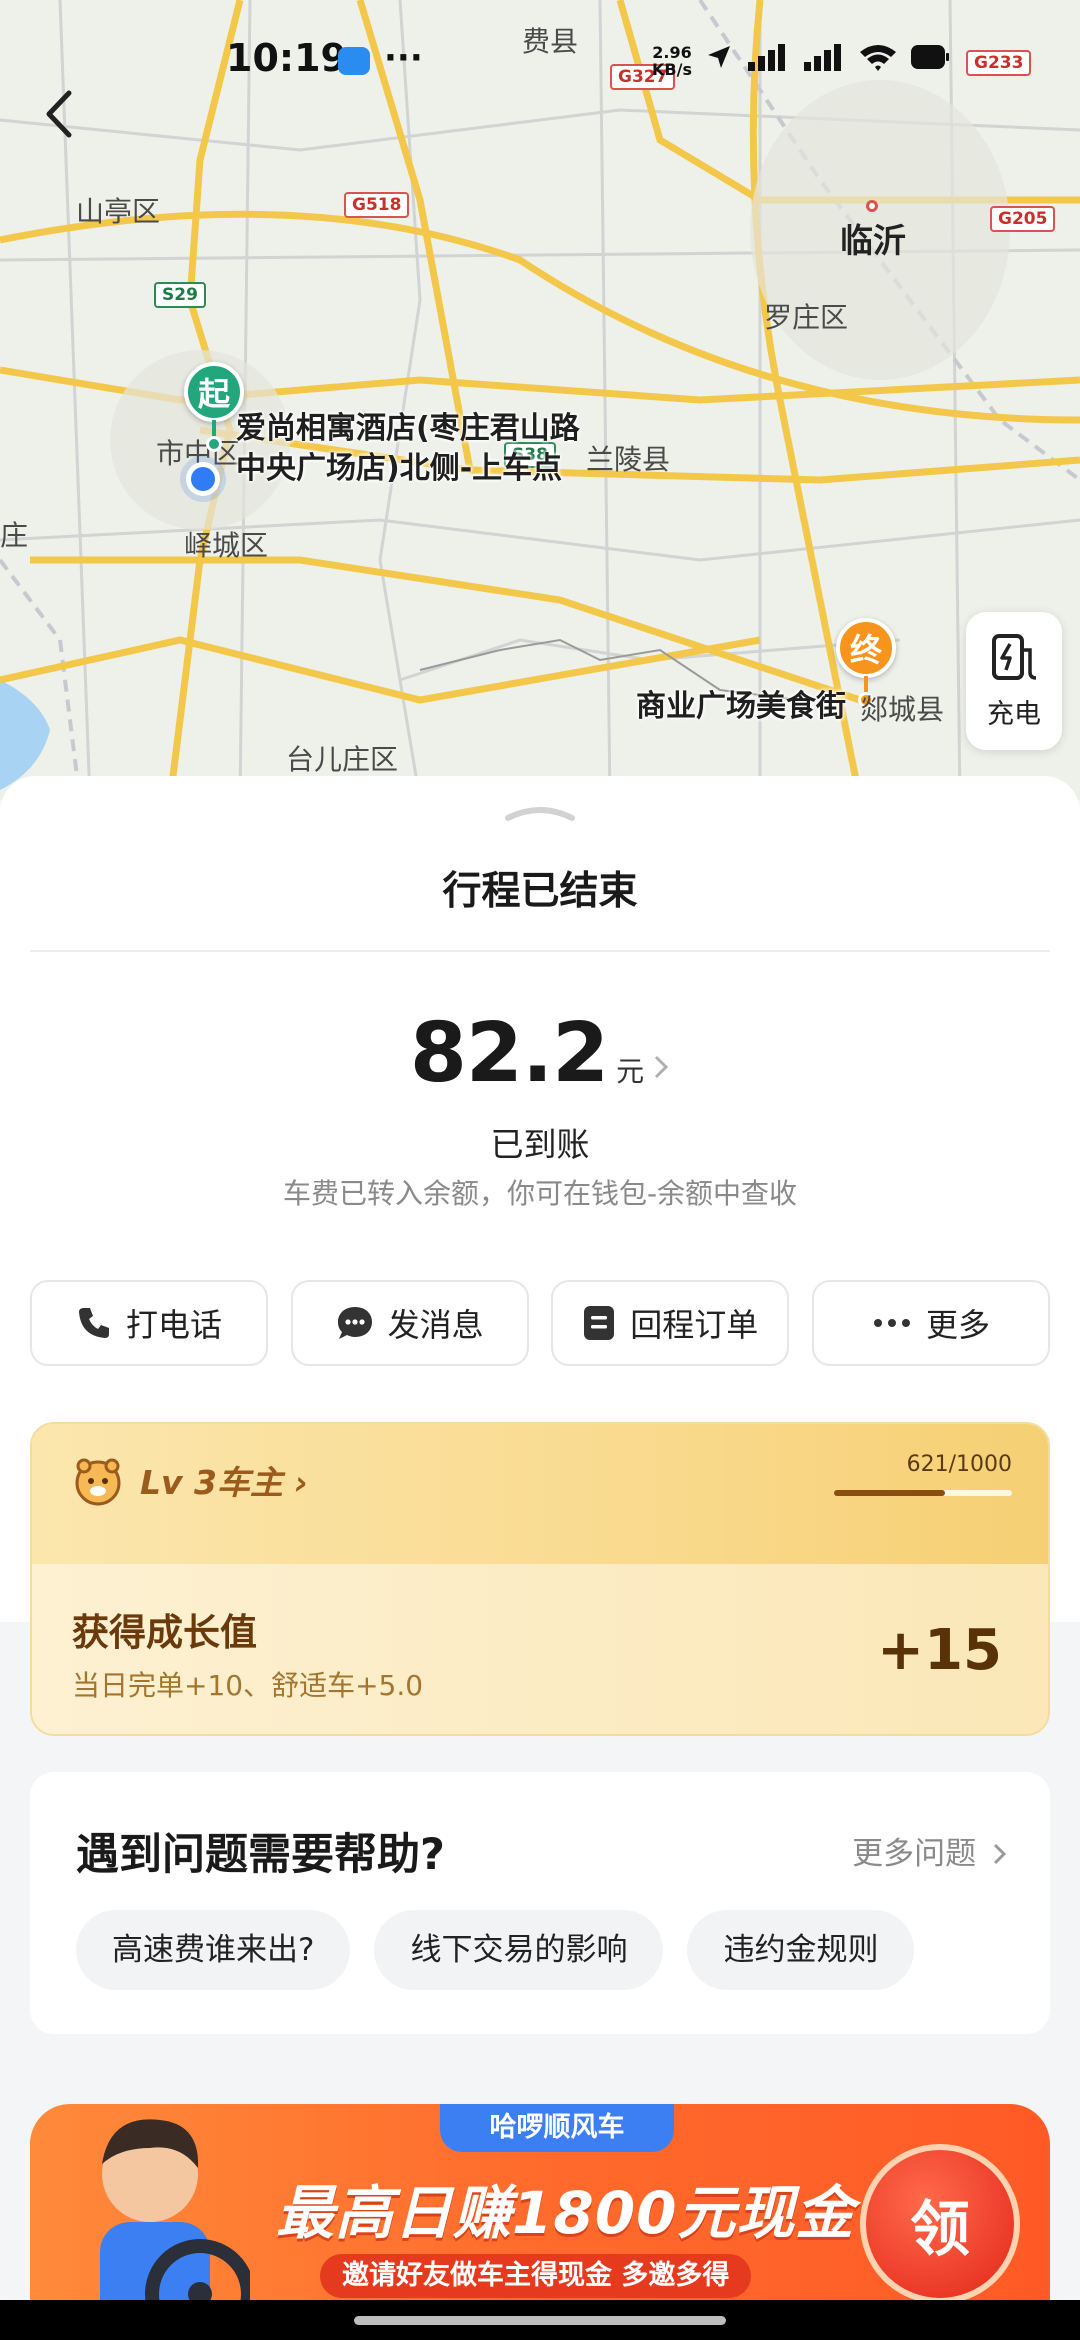 The width and height of the screenshot is (1080, 2340). Describe the element at coordinates (872, 206) in the screenshot. I see `city-dot-icon` at that location.